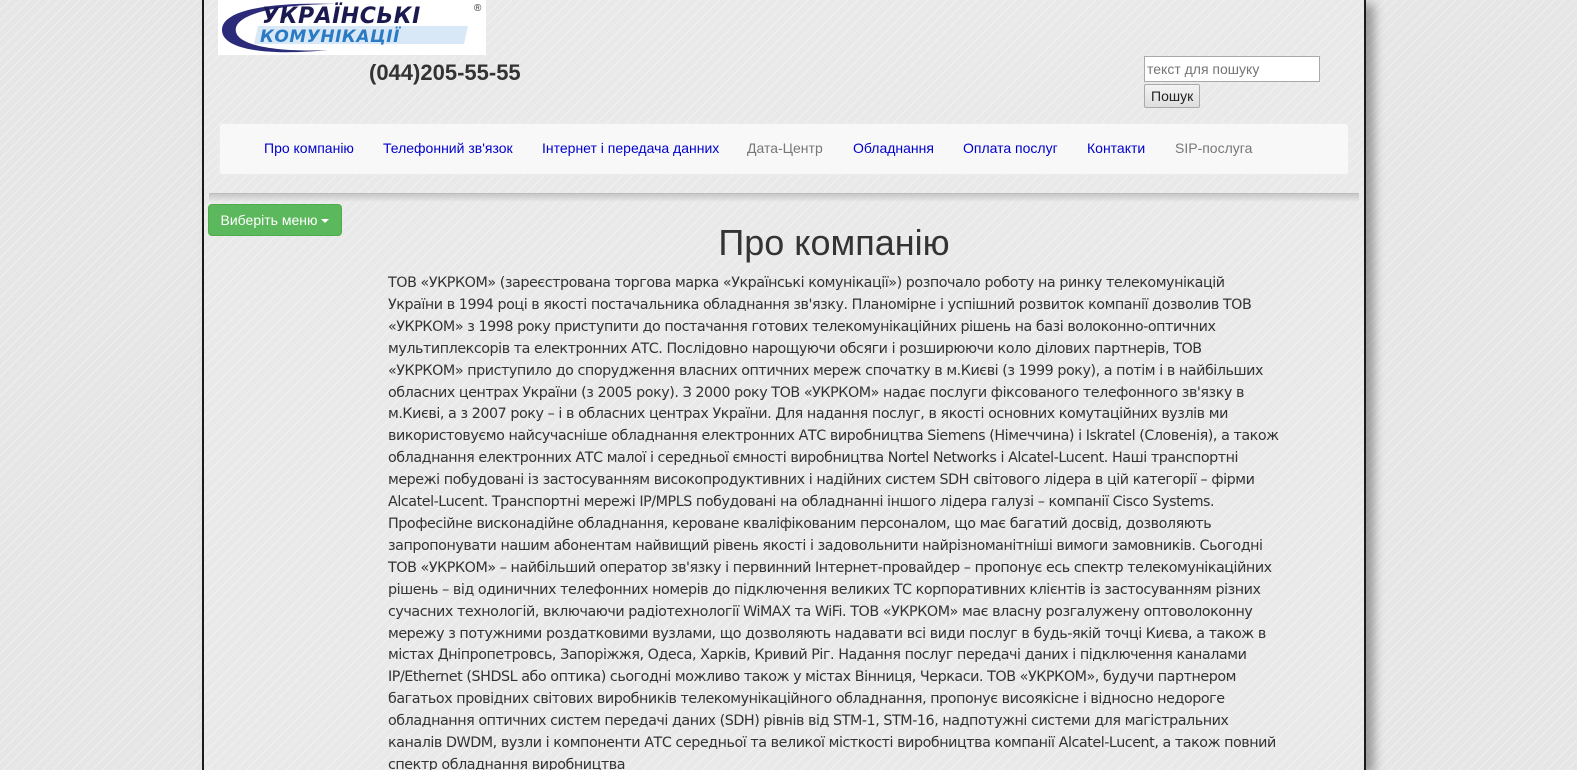  What do you see at coordinates (309, 148) in the screenshot?
I see `nav-item-about: Про компанію` at bounding box center [309, 148].